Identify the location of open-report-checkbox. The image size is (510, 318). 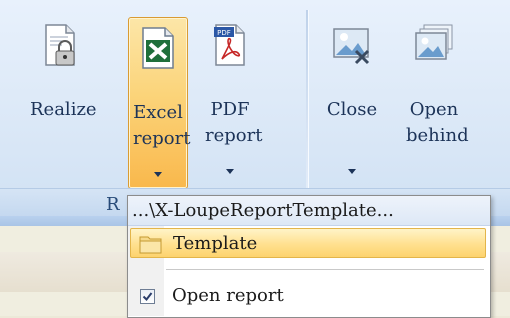
(147, 296).